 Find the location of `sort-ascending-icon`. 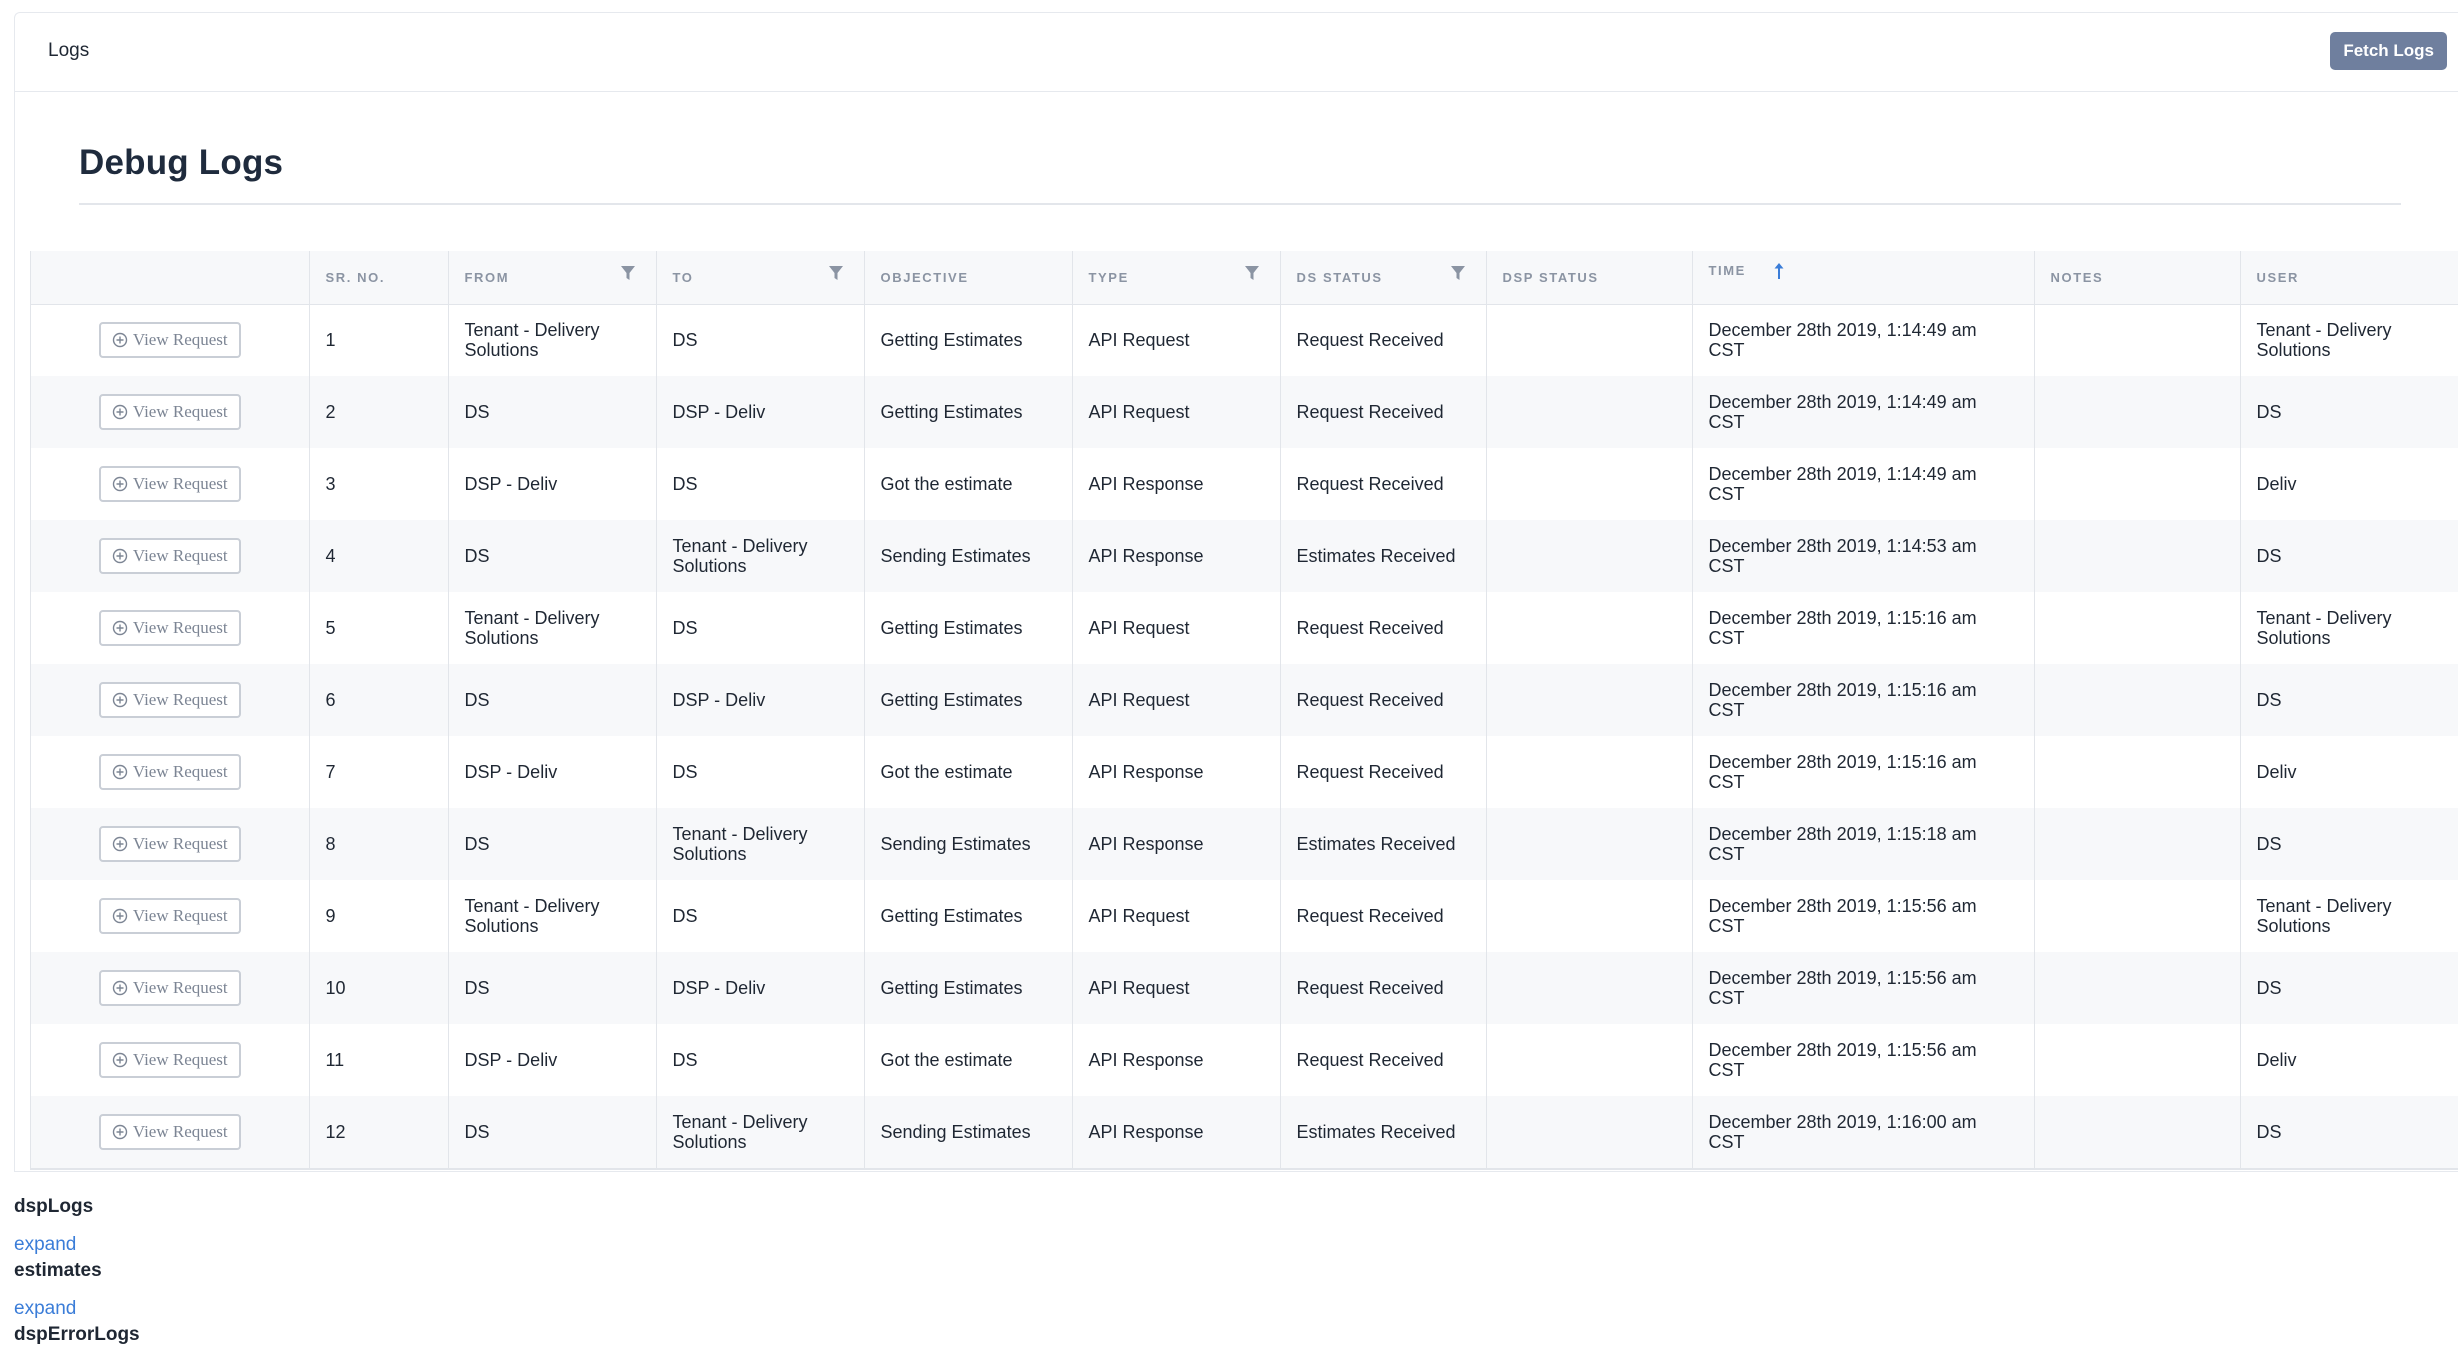

sort-ascending-icon is located at coordinates (1779, 271).